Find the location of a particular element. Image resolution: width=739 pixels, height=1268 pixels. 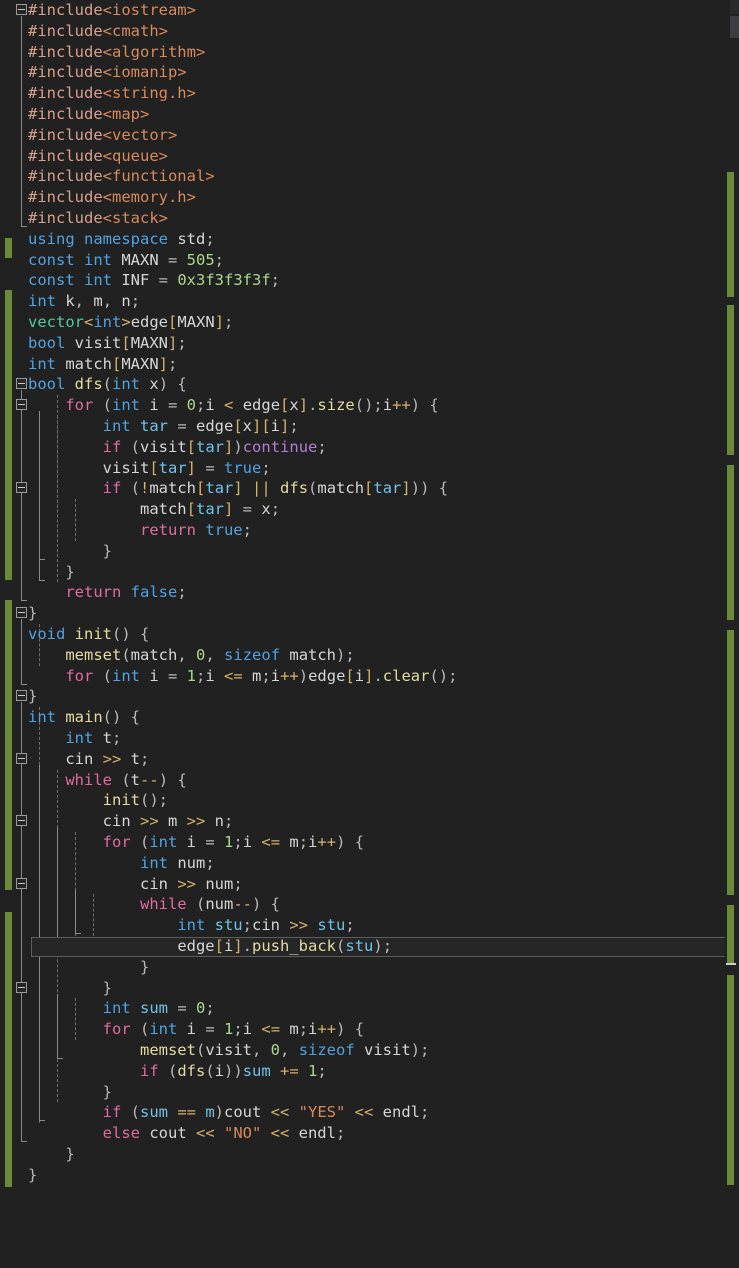

code-line: while (t--) { is located at coordinates (107, 780).